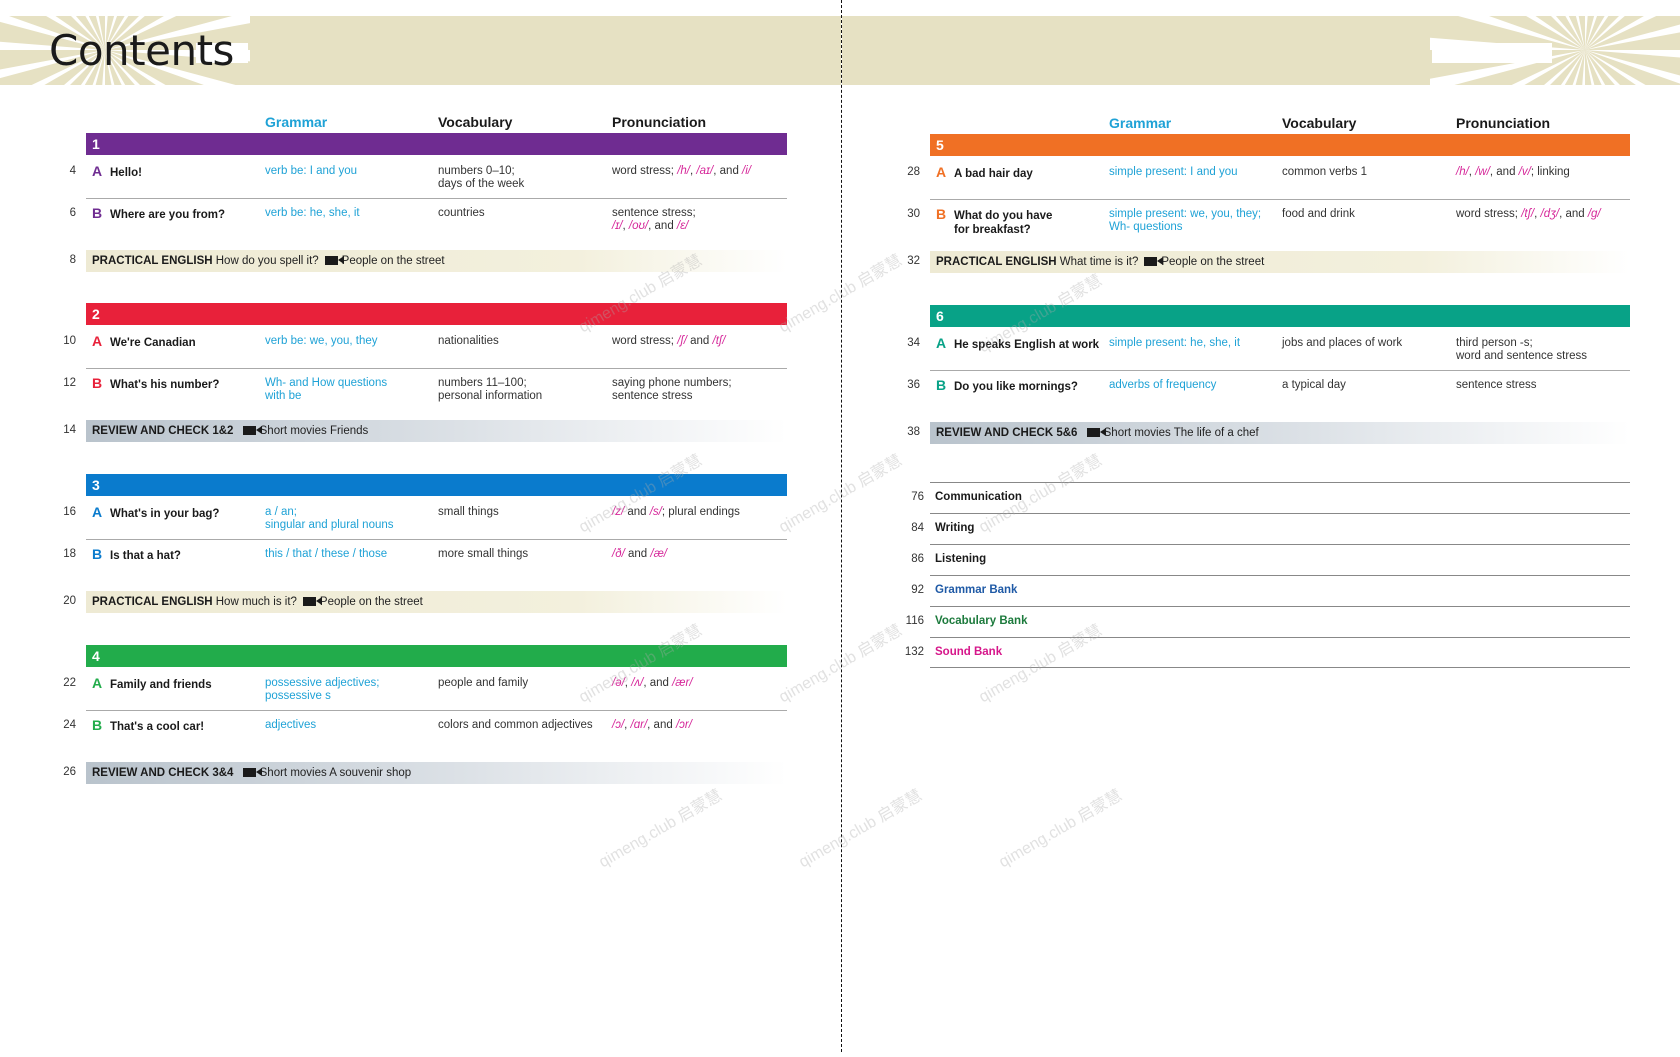  I want to click on lesson-vocabulary: people and family, so click(483, 683).